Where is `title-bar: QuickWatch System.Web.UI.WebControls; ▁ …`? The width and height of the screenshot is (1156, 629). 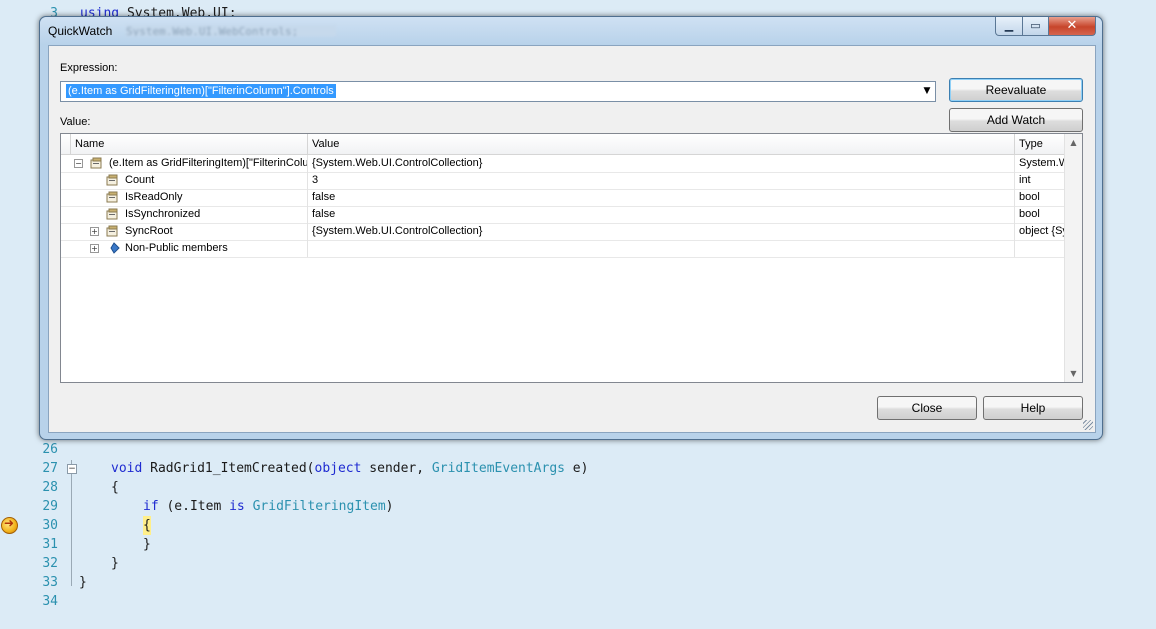 title-bar: QuickWatch System.Web.UI.WebControls; ▁ … is located at coordinates (571, 31).